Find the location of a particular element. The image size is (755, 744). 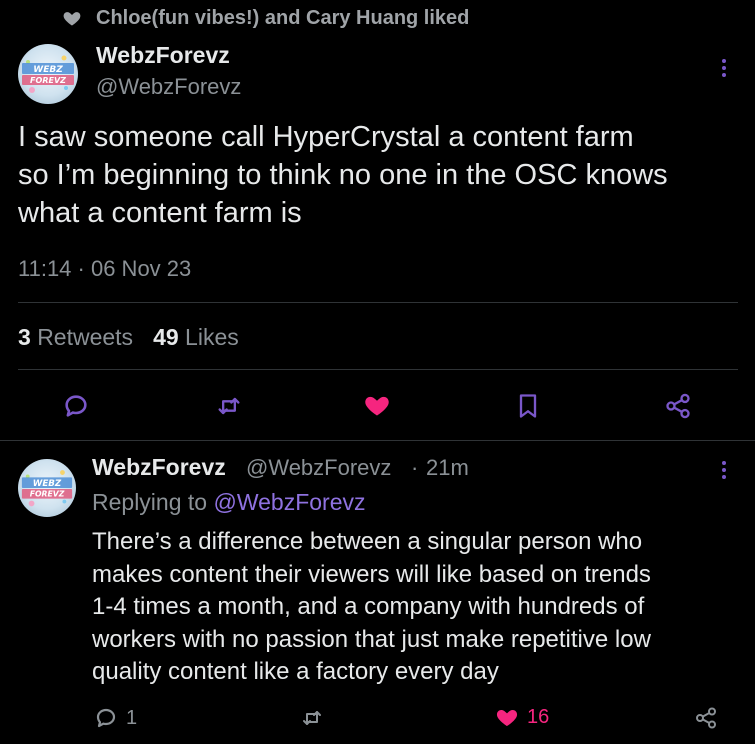

heart-icon is located at coordinates (72, 19).